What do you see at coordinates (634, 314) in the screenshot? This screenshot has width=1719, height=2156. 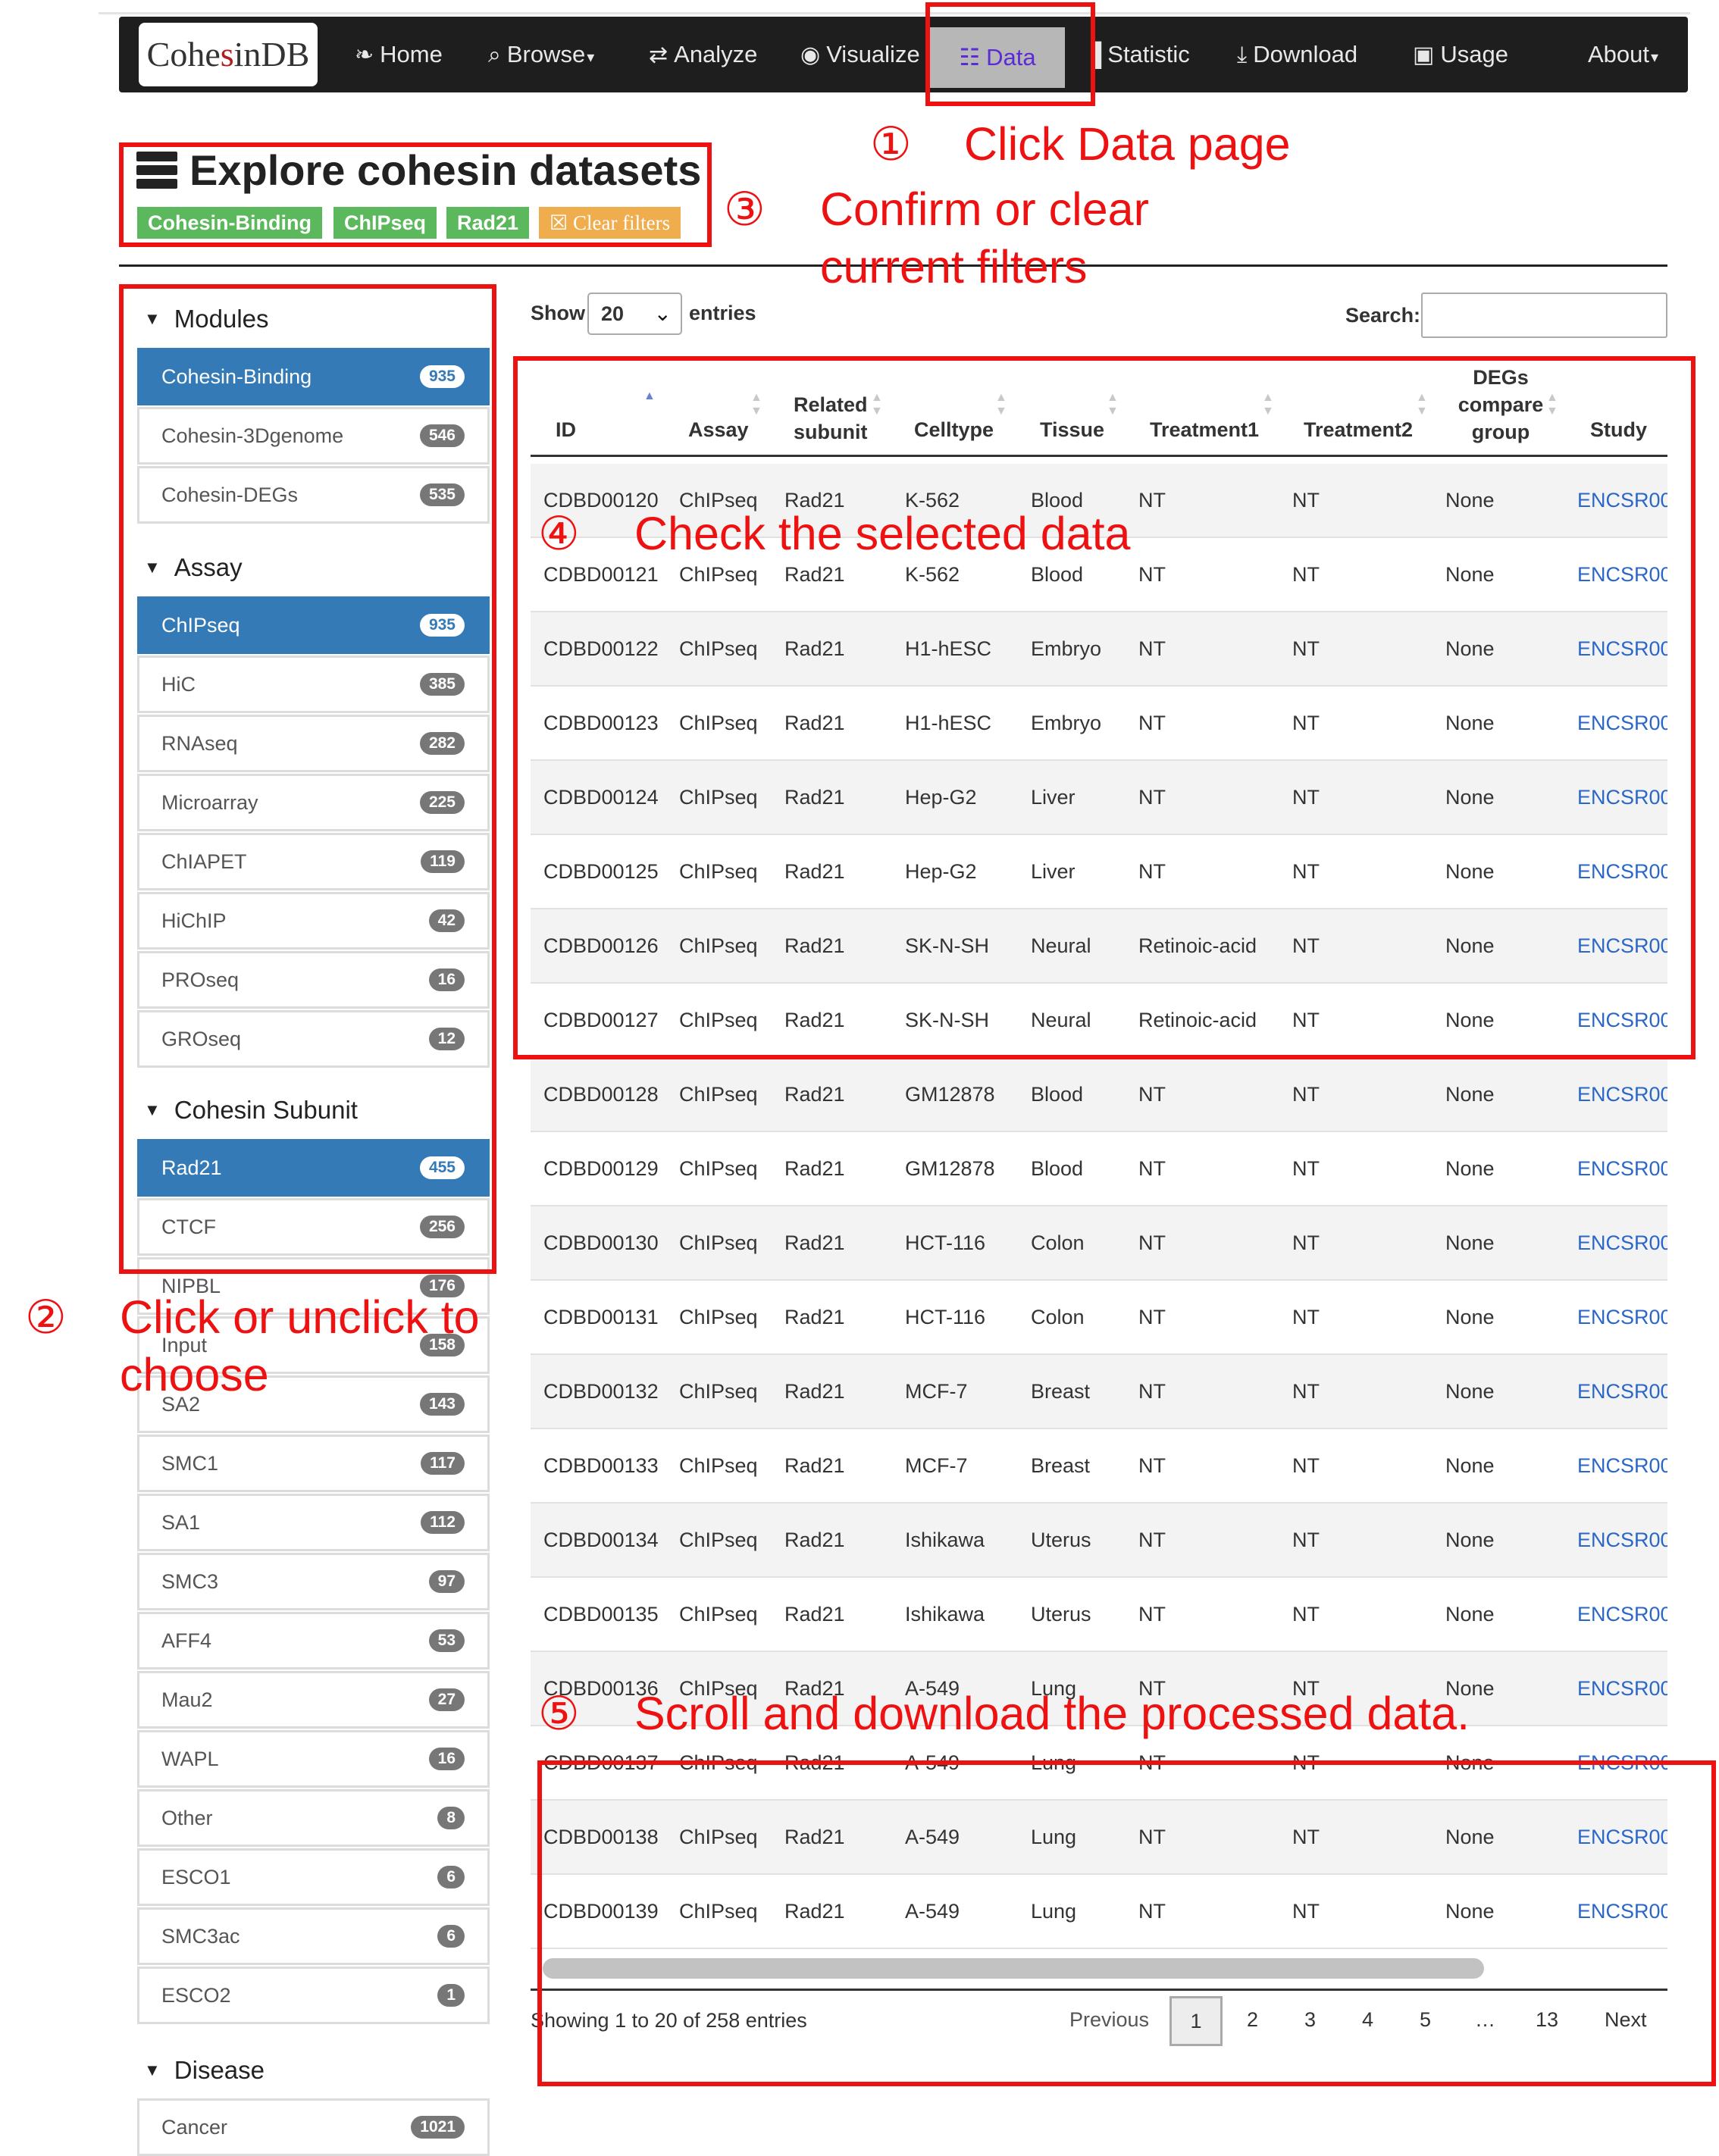 I see `page-size-select: 20 ⌄` at bounding box center [634, 314].